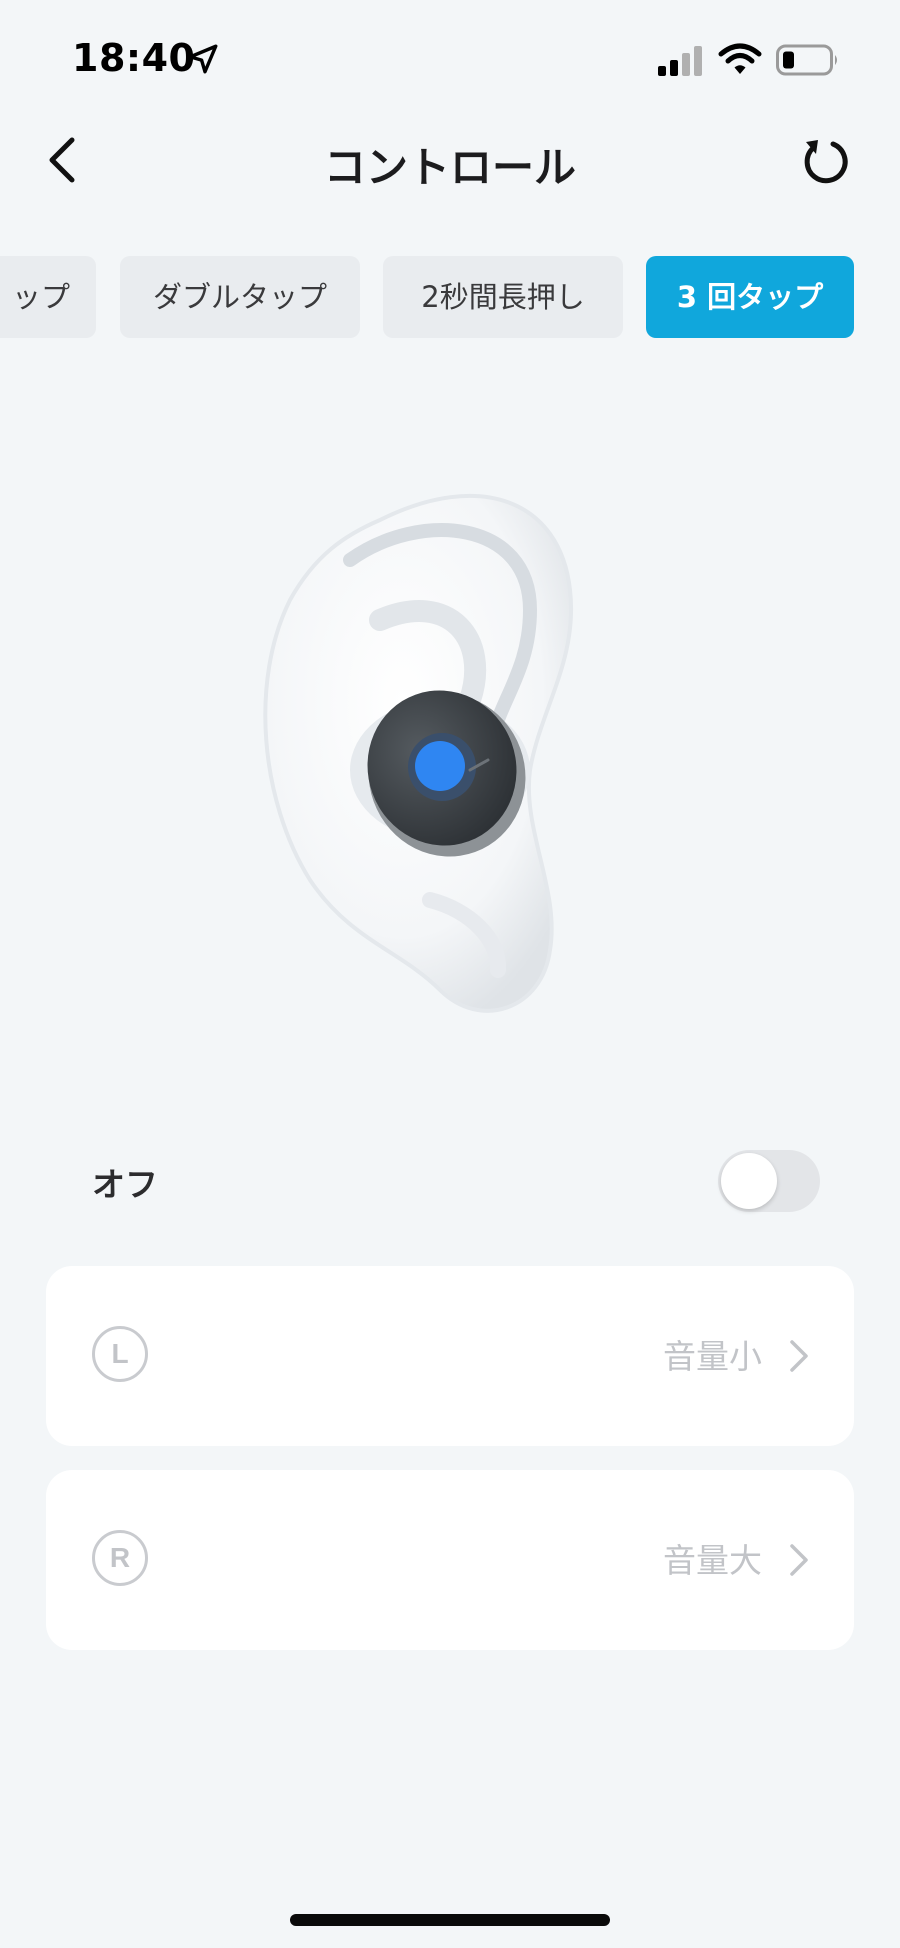 Image resolution: width=900 pixels, height=1948 pixels. Describe the element at coordinates (449, 167) in the screenshot. I see `page-title: コントロール` at that location.